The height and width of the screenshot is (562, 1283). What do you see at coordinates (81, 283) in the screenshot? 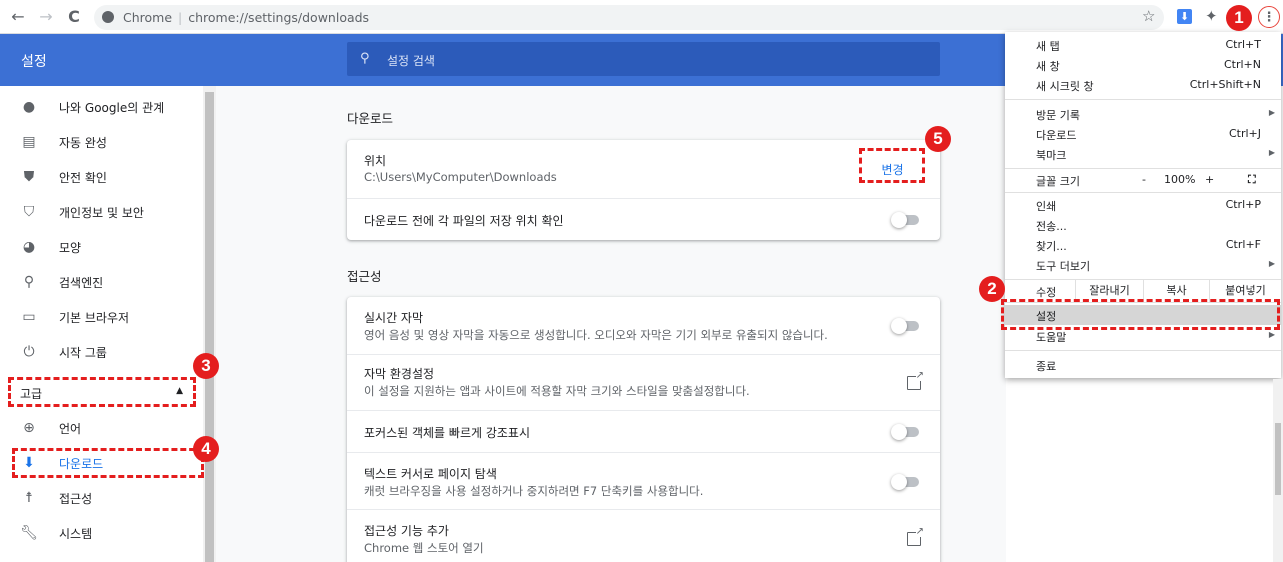
I see `sidebar-item-label: 검색엔진` at bounding box center [81, 283].